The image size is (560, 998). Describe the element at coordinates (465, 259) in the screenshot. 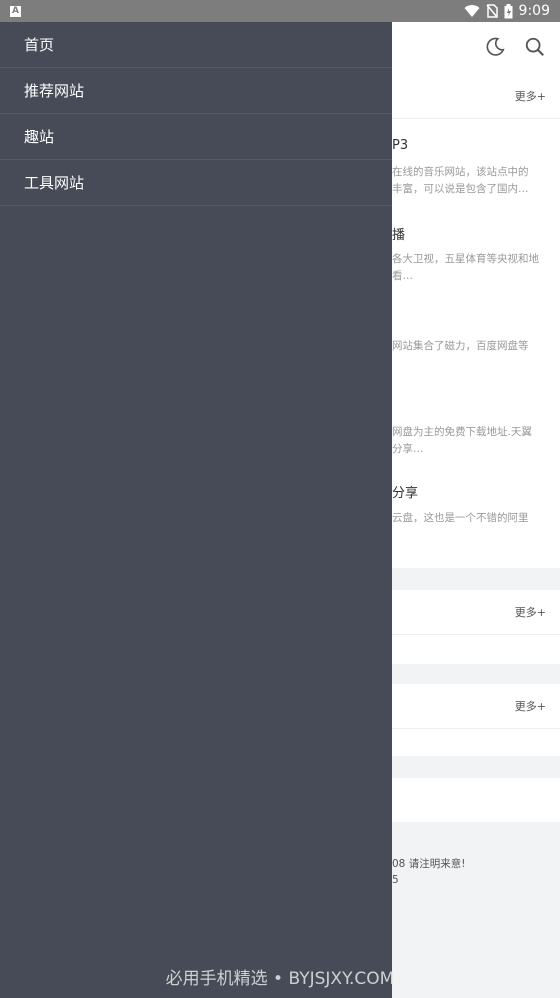

I see `item-desc: 各大卫视，五星体育等央视和地` at that location.